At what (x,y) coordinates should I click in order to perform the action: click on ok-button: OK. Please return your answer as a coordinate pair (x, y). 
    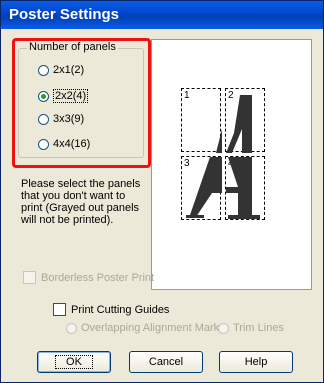
    Looking at the image, I should click on (74, 362).